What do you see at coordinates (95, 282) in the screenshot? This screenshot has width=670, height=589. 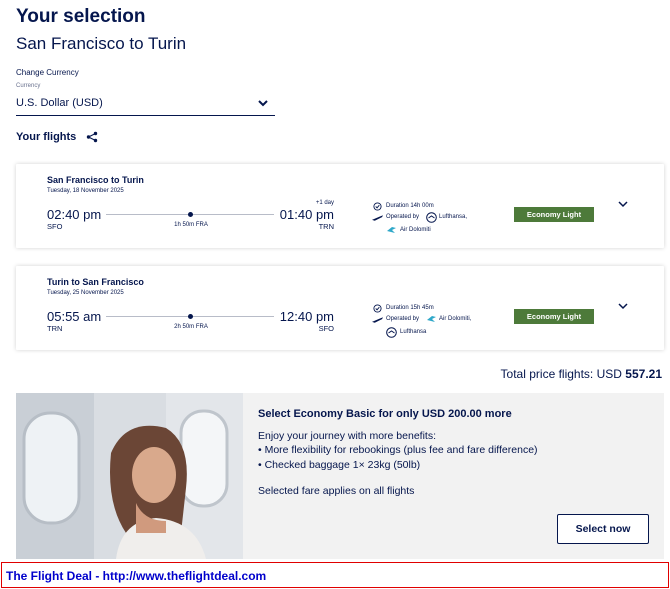 I see `flight-route: Turin to San Francisco` at bounding box center [95, 282].